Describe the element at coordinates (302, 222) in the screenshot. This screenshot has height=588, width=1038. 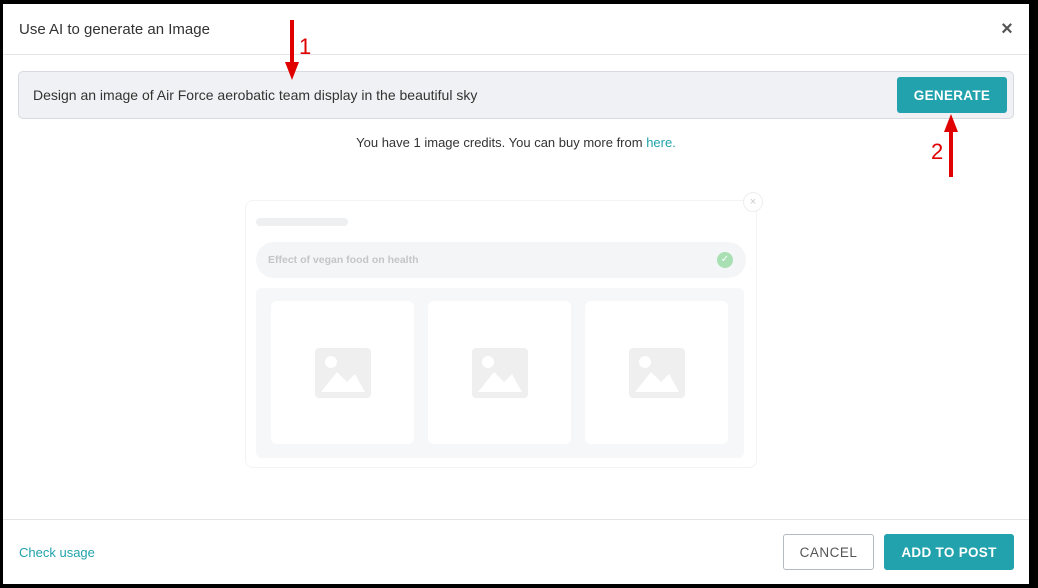
I see `illustration-title-bar` at that location.